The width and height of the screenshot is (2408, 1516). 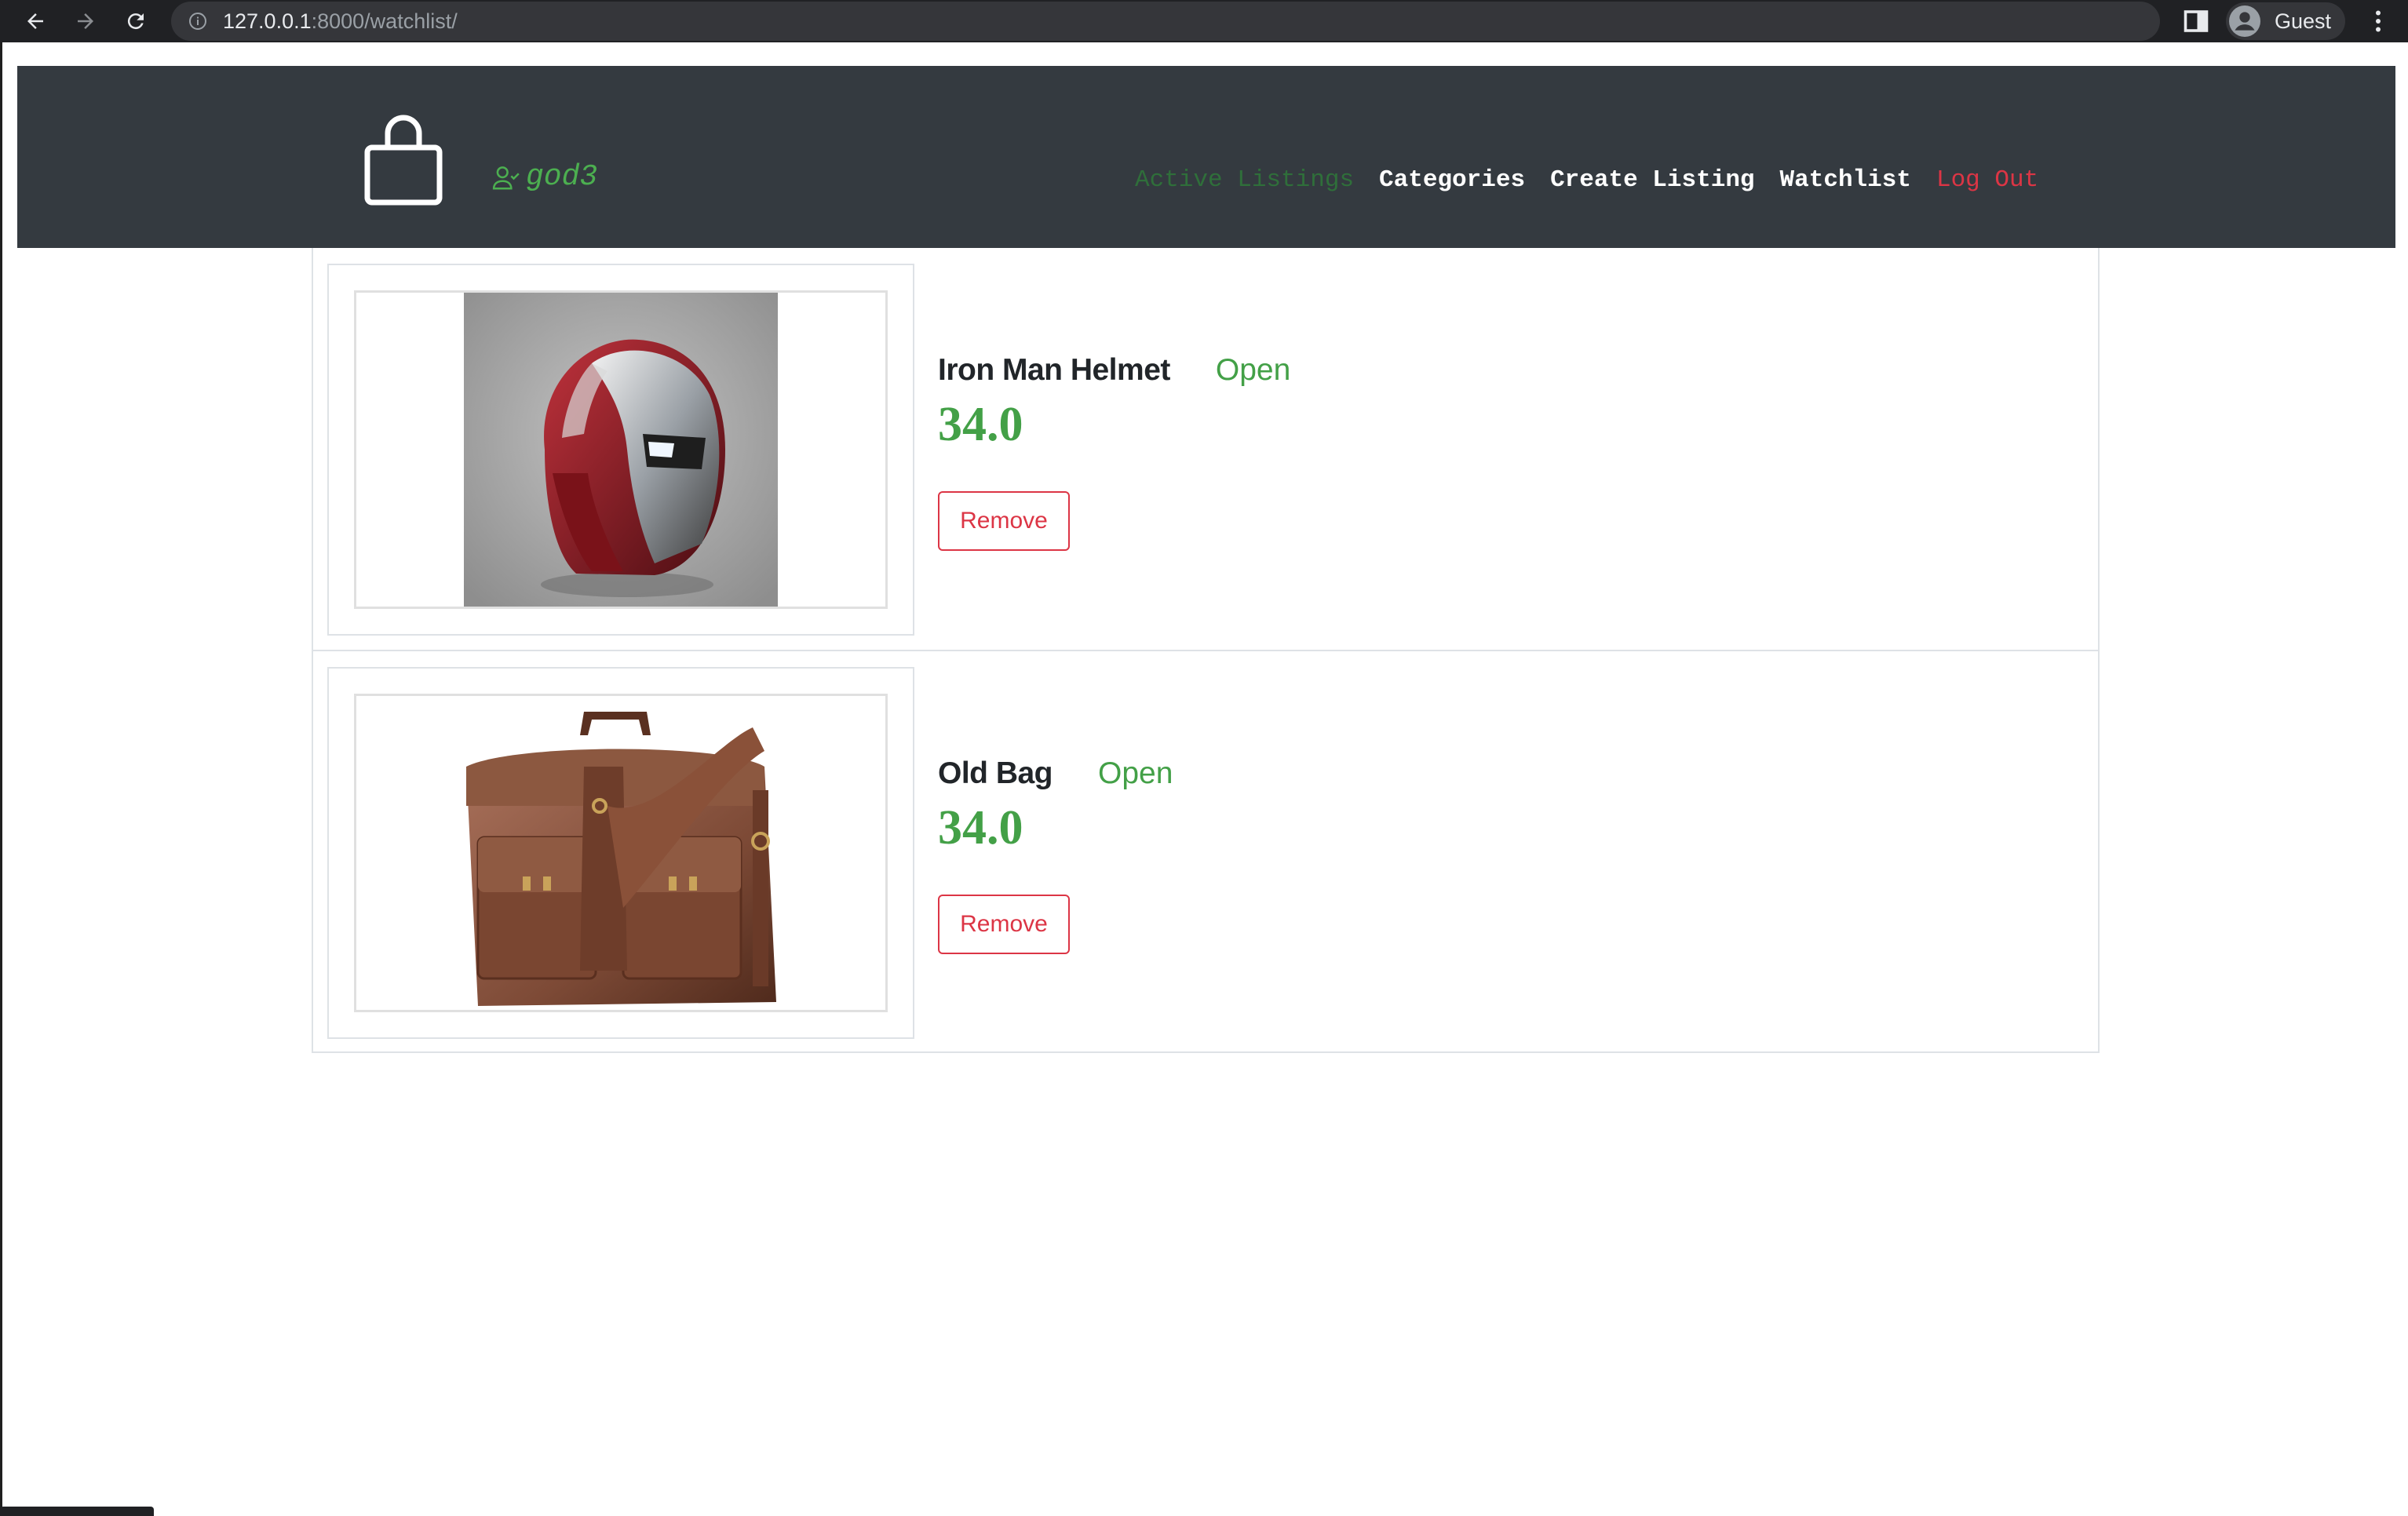 What do you see at coordinates (621, 859) in the screenshot?
I see `bag-image` at bounding box center [621, 859].